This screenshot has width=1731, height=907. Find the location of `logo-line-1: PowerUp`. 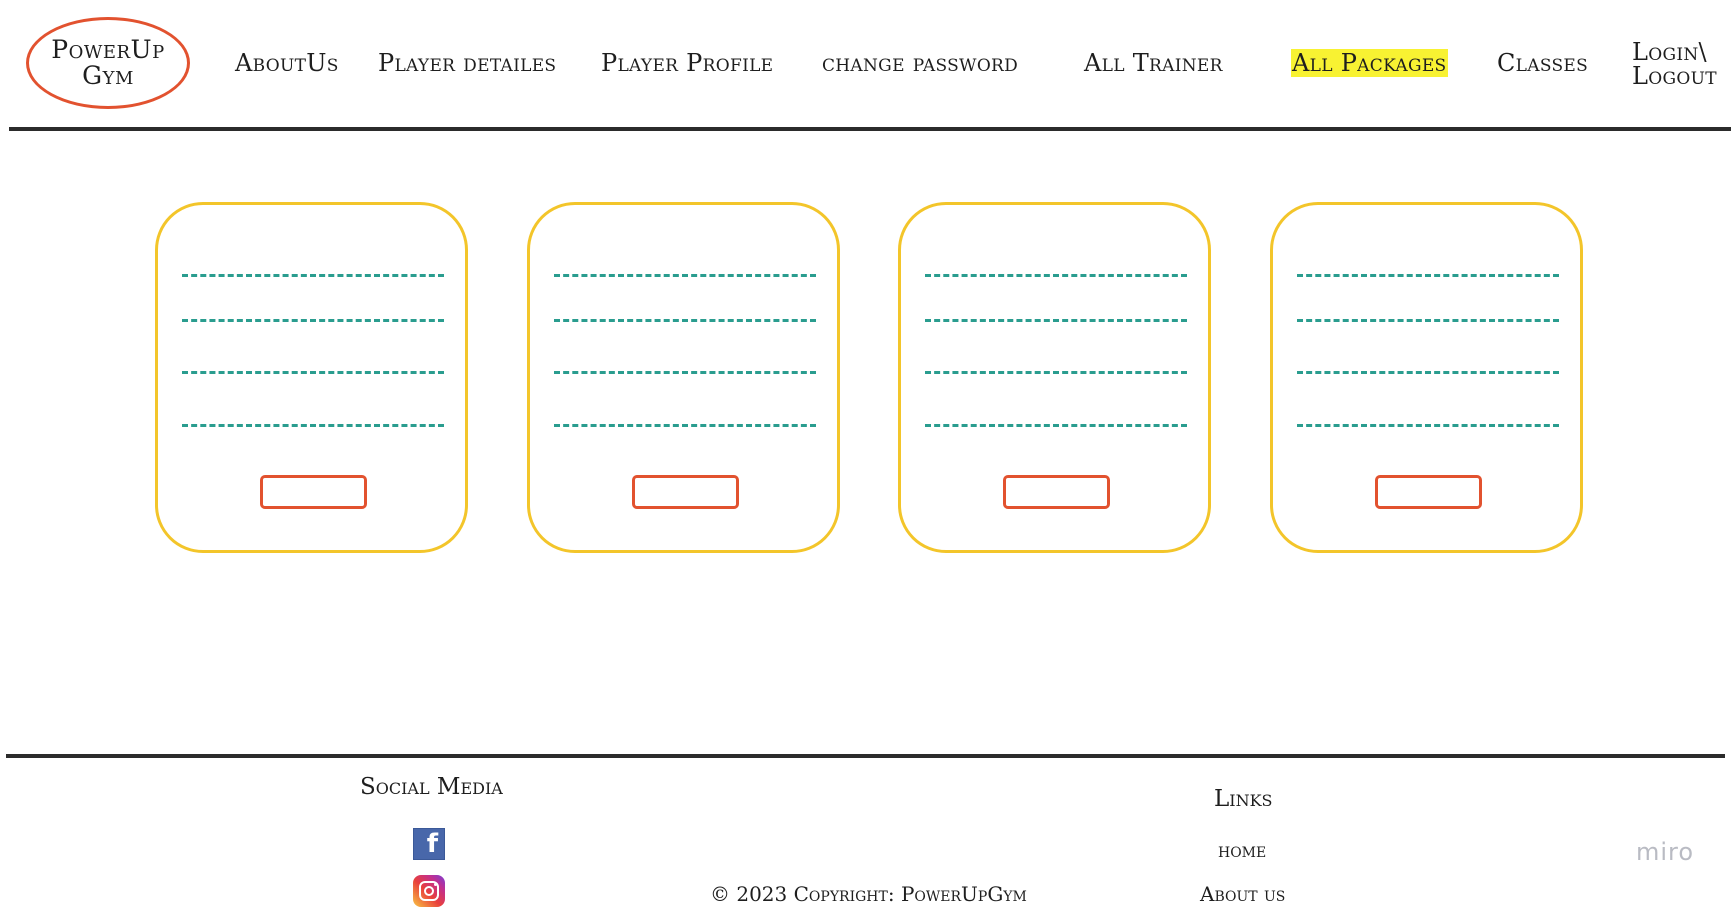

logo-line-1: PowerUp is located at coordinates (108, 49).